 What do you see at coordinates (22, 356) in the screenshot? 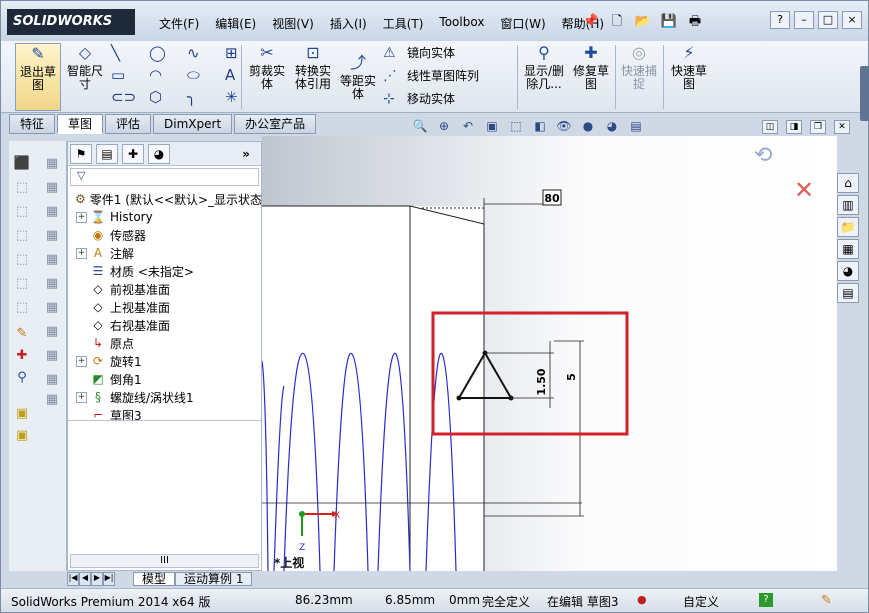
I see `repair-icon: ✚` at bounding box center [22, 356].